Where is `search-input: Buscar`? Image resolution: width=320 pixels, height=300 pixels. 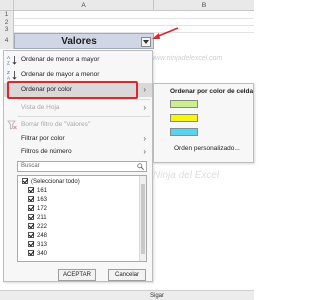 search-input: Buscar is located at coordinates (82, 166).